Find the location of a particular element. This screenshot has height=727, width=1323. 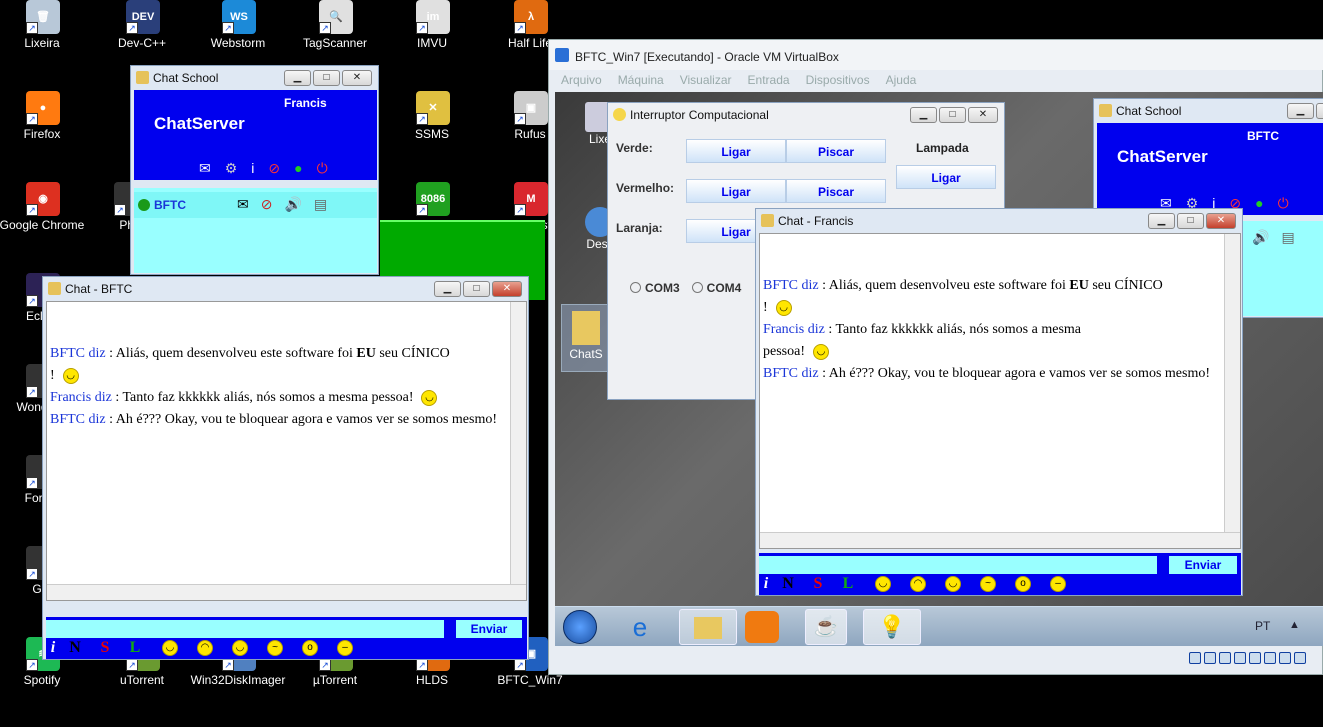

language-indicator: PT is located at coordinates (1262, 626).